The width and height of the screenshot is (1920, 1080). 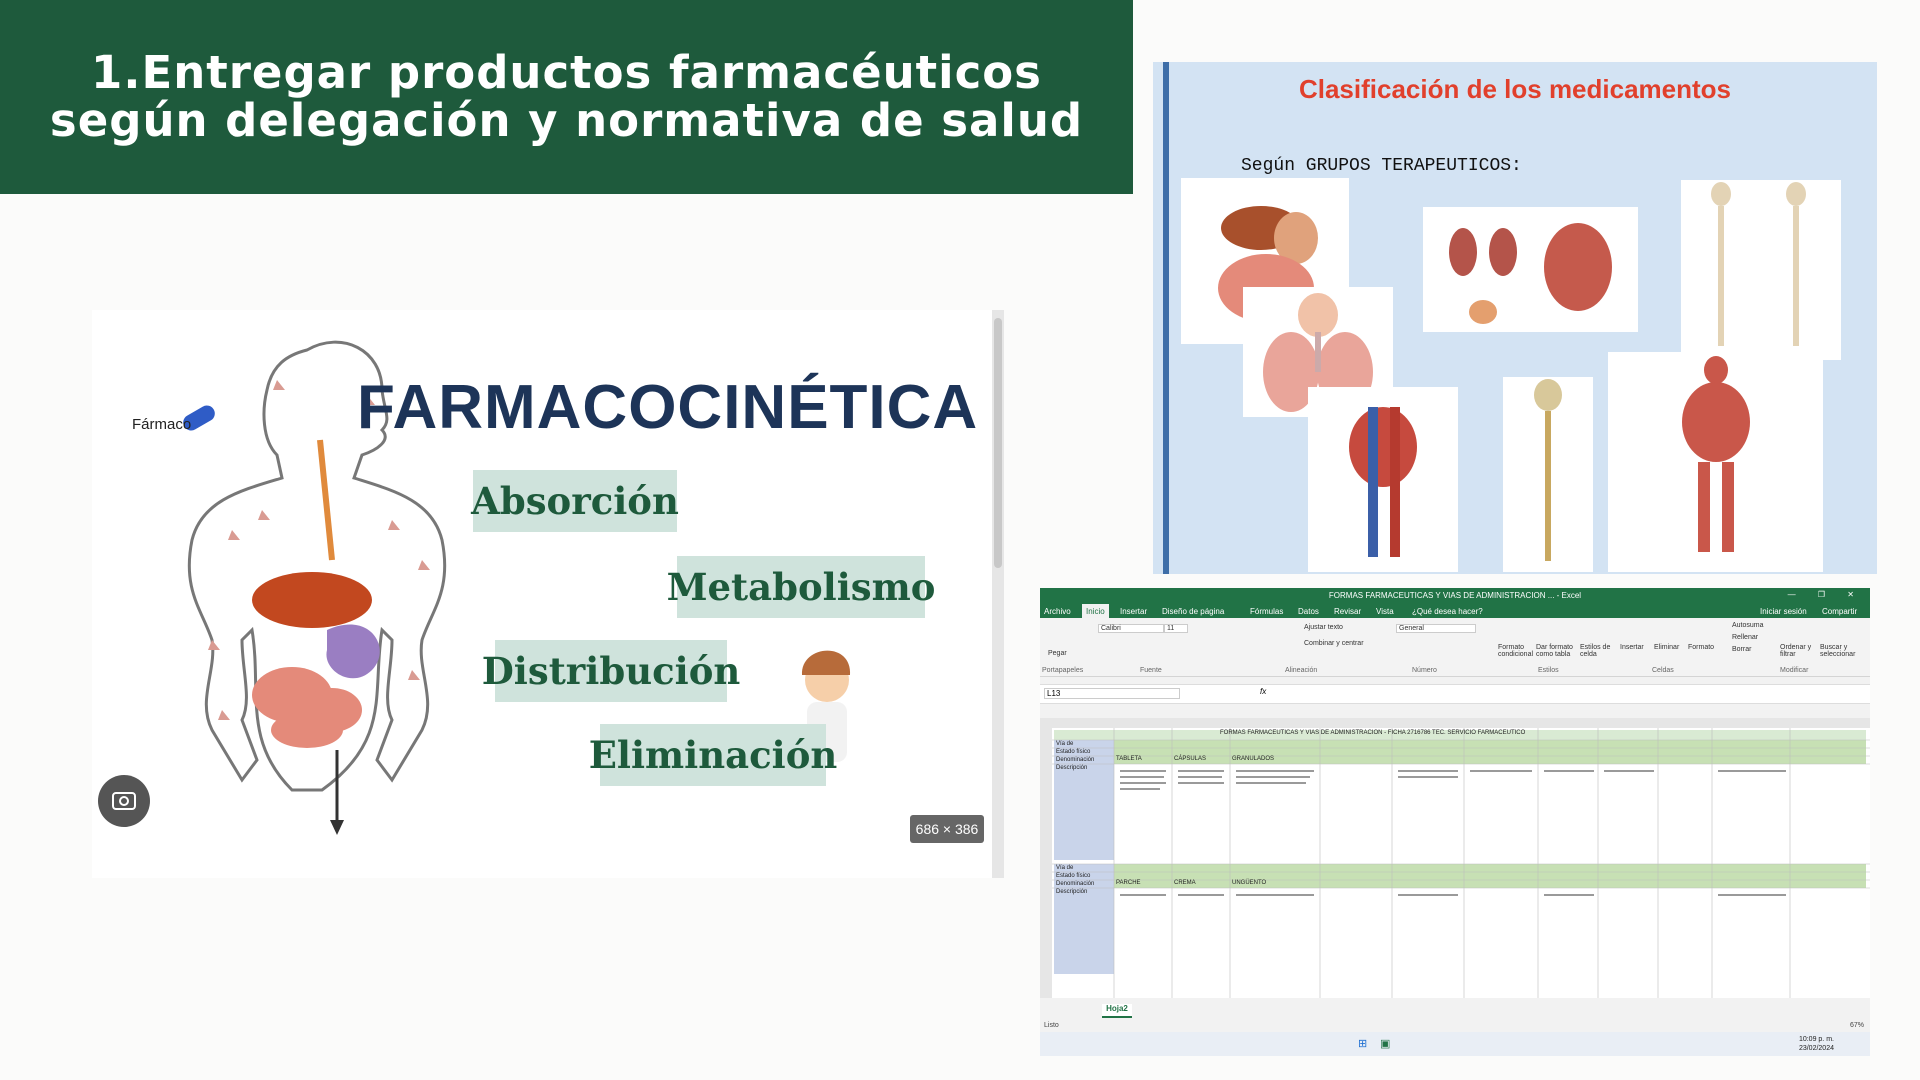 I want to click on windows-start-icon: ⊞, so click(x=1362, y=1043).